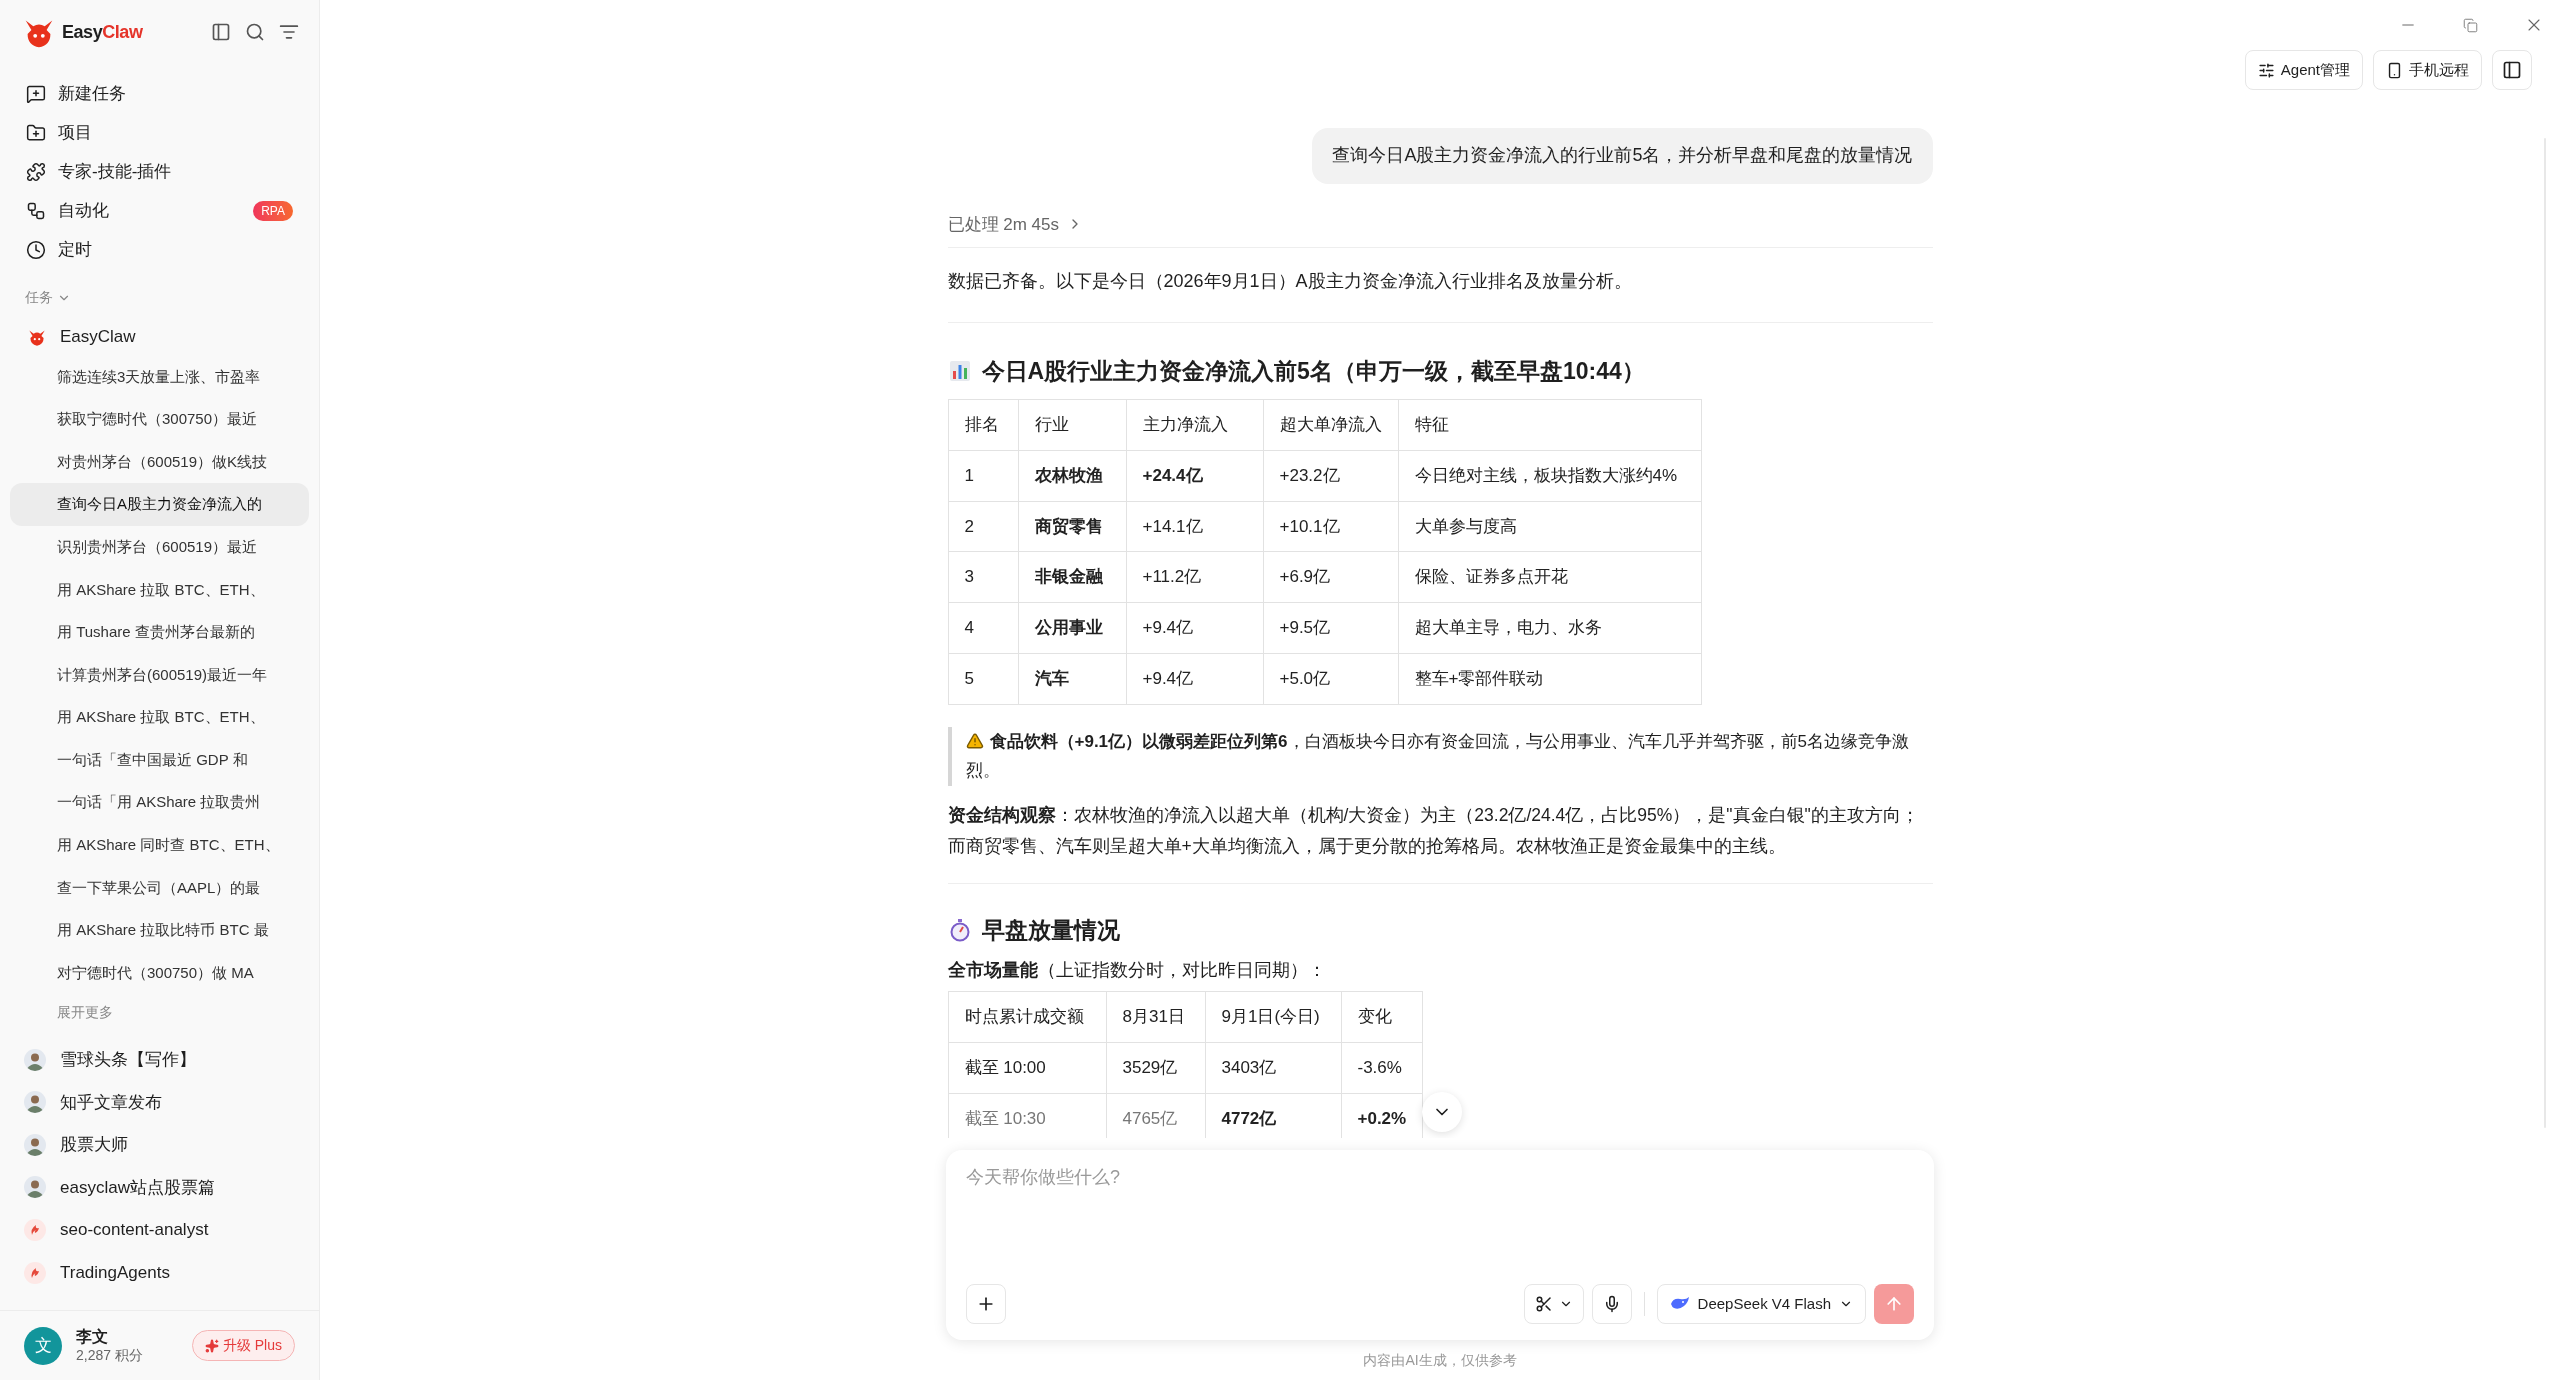  I want to click on sliders-icon, so click(2266, 70).